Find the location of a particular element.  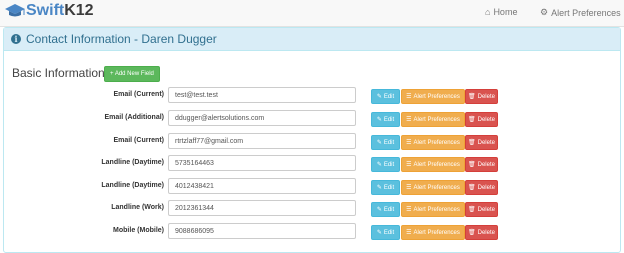

home-icon: ⌂ is located at coordinates (488, 12).